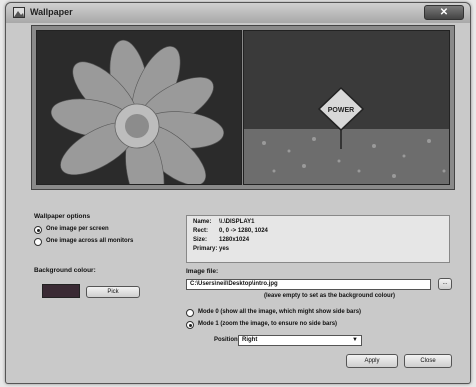  What do you see at coordinates (202, 271) in the screenshot?
I see `image-file-label: Image file:` at bounding box center [202, 271].